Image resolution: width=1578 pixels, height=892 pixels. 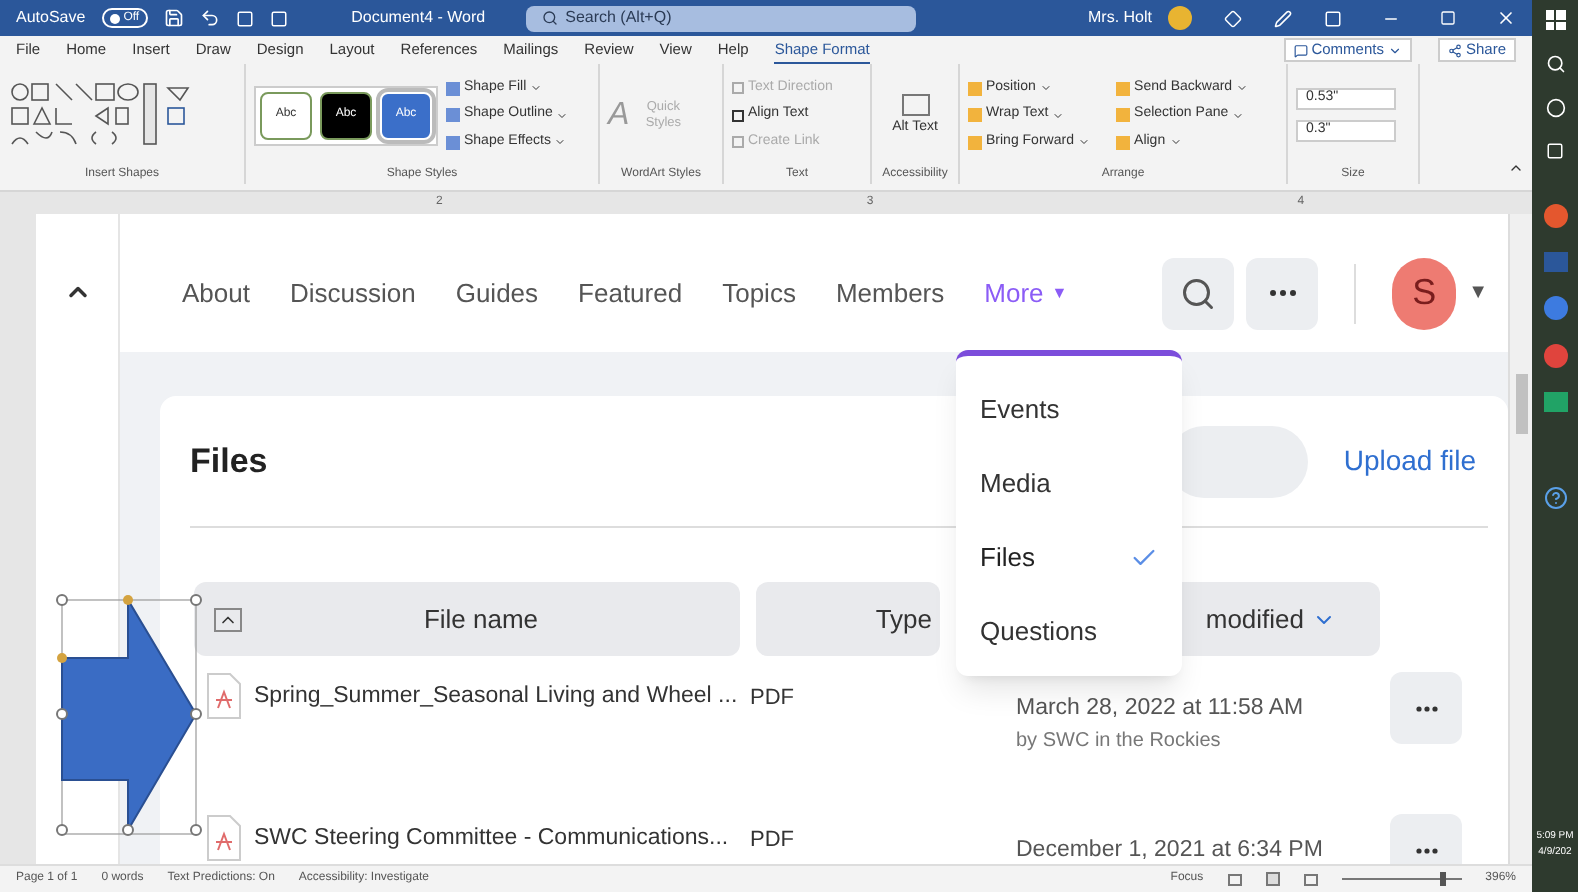 I want to click on save-icon, so click(x=173, y=18).